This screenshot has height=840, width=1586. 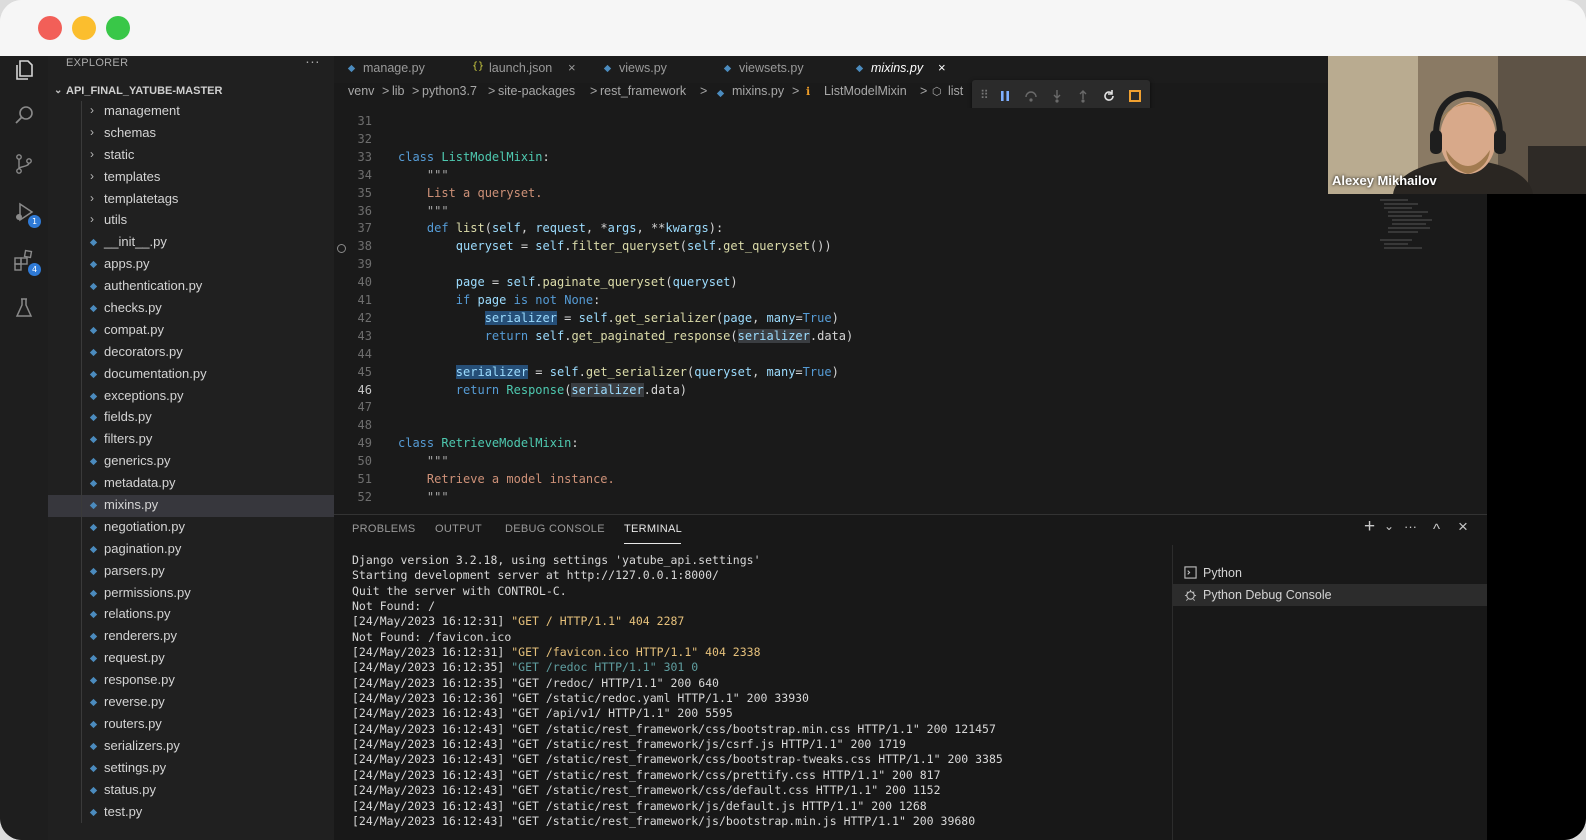 I want to click on file-item: relations.py, so click(x=191, y=615).